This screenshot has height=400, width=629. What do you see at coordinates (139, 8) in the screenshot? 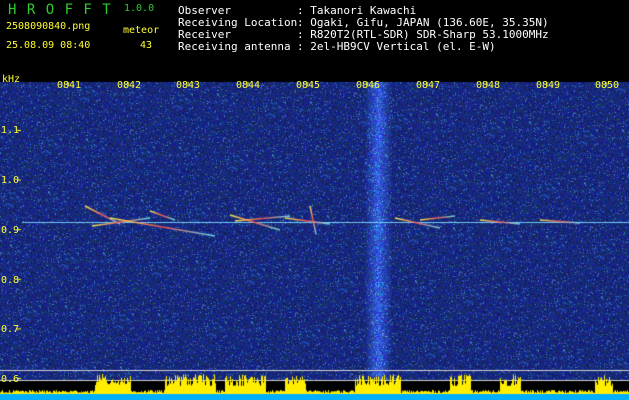
I see `app-version: 1.0.0` at bounding box center [139, 8].